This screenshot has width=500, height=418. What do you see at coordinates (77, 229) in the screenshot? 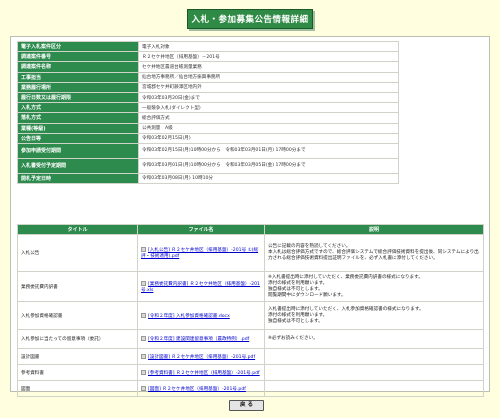
I see `docs-header-title: タイトル` at bounding box center [77, 229].